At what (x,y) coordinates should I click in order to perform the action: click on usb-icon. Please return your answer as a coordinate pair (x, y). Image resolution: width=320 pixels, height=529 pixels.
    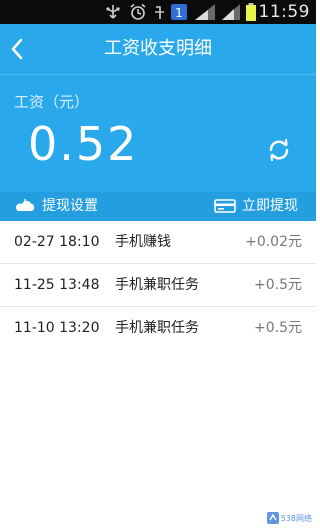
    Looking at the image, I should click on (113, 12).